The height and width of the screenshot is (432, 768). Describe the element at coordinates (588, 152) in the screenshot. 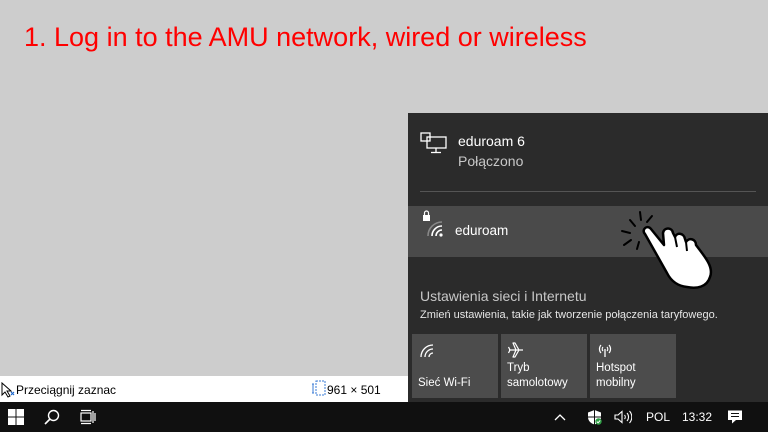

I see `wired-connection-item: eduroam 6 Połączono` at that location.